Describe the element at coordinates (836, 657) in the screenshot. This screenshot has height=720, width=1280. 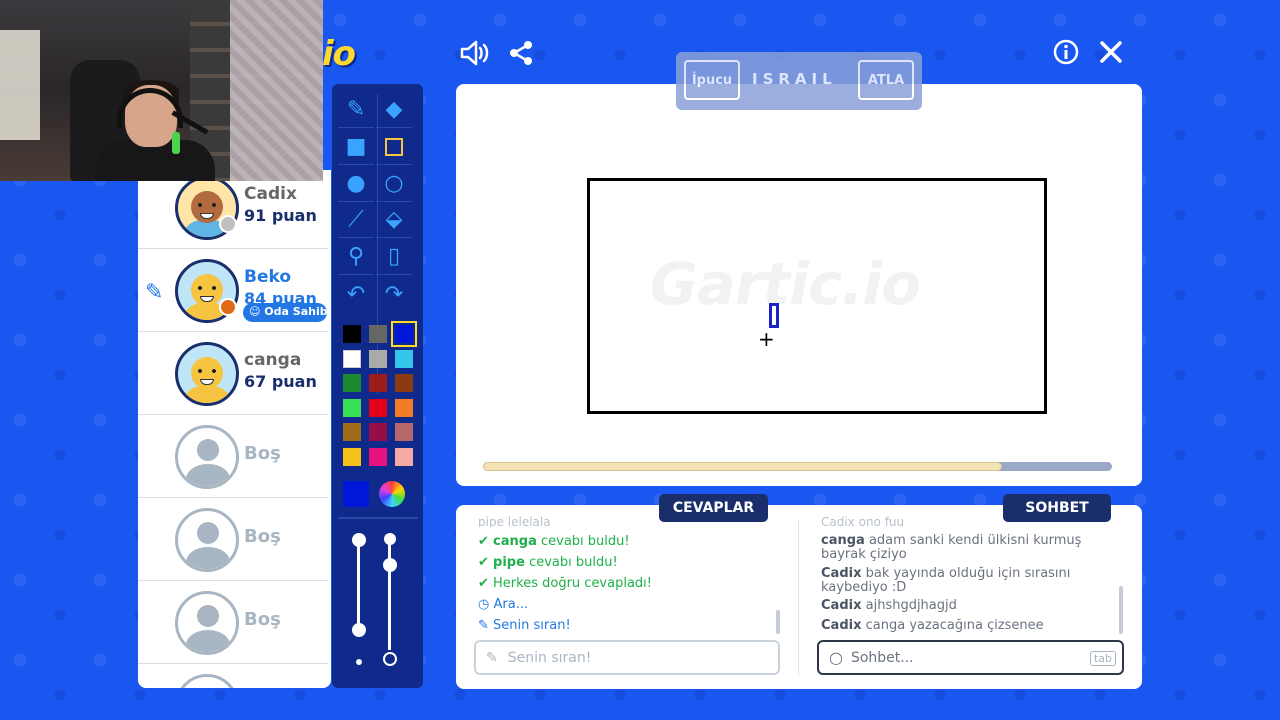
I see `search-icon: ○` at that location.